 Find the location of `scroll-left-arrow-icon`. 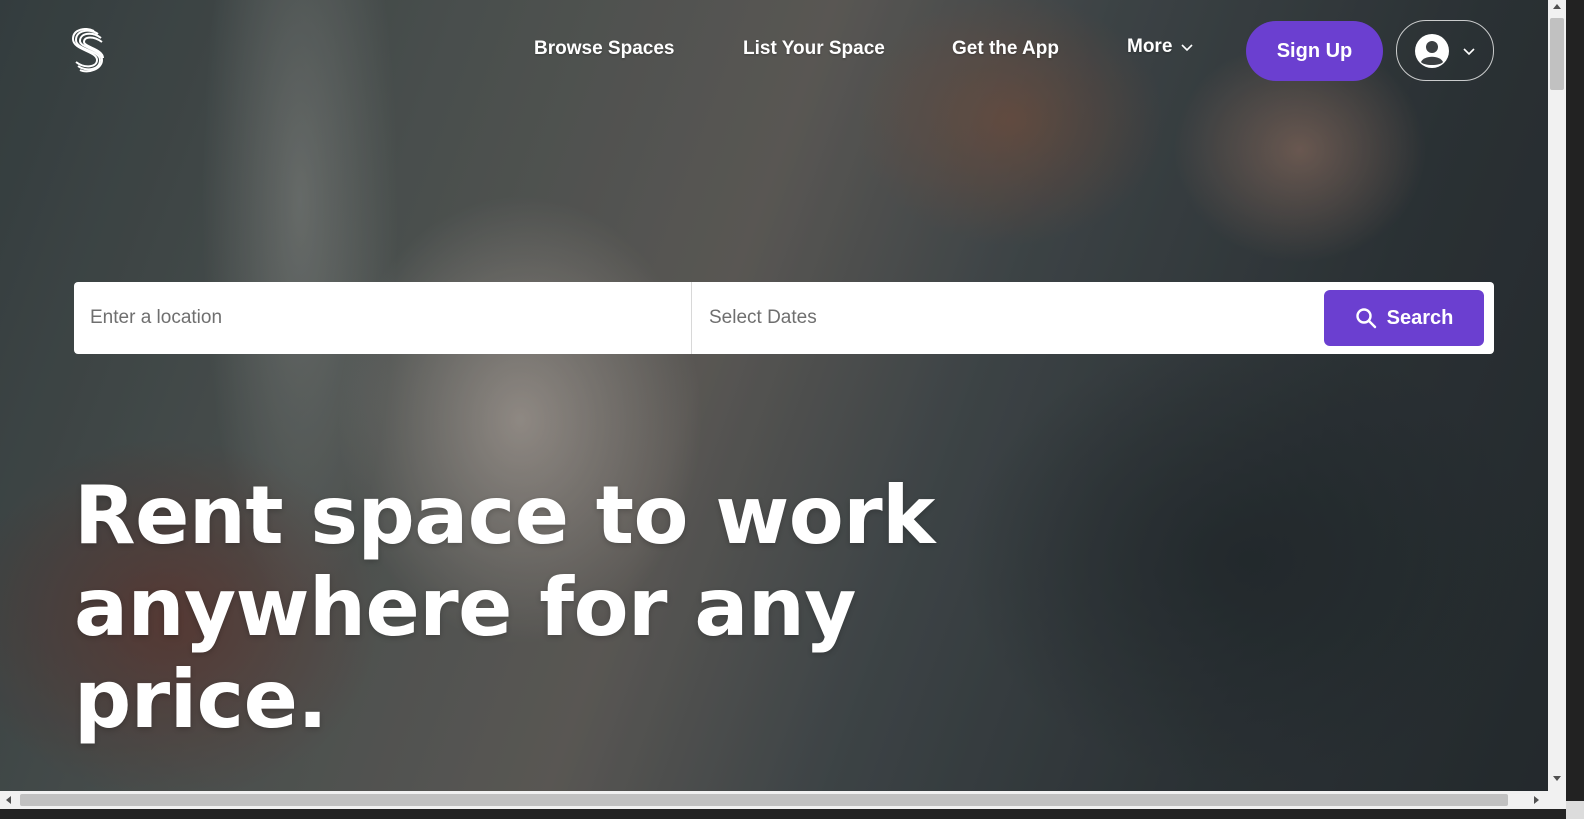

scroll-left-arrow-icon is located at coordinates (8, 800).